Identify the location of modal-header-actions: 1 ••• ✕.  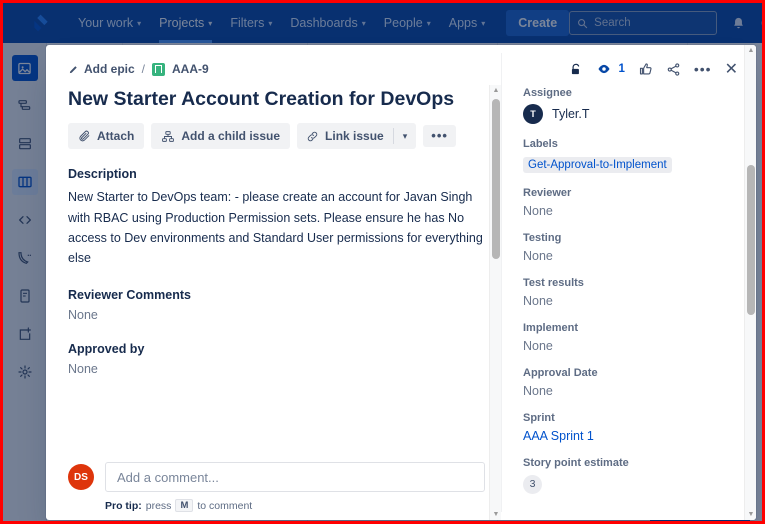
(654, 69).